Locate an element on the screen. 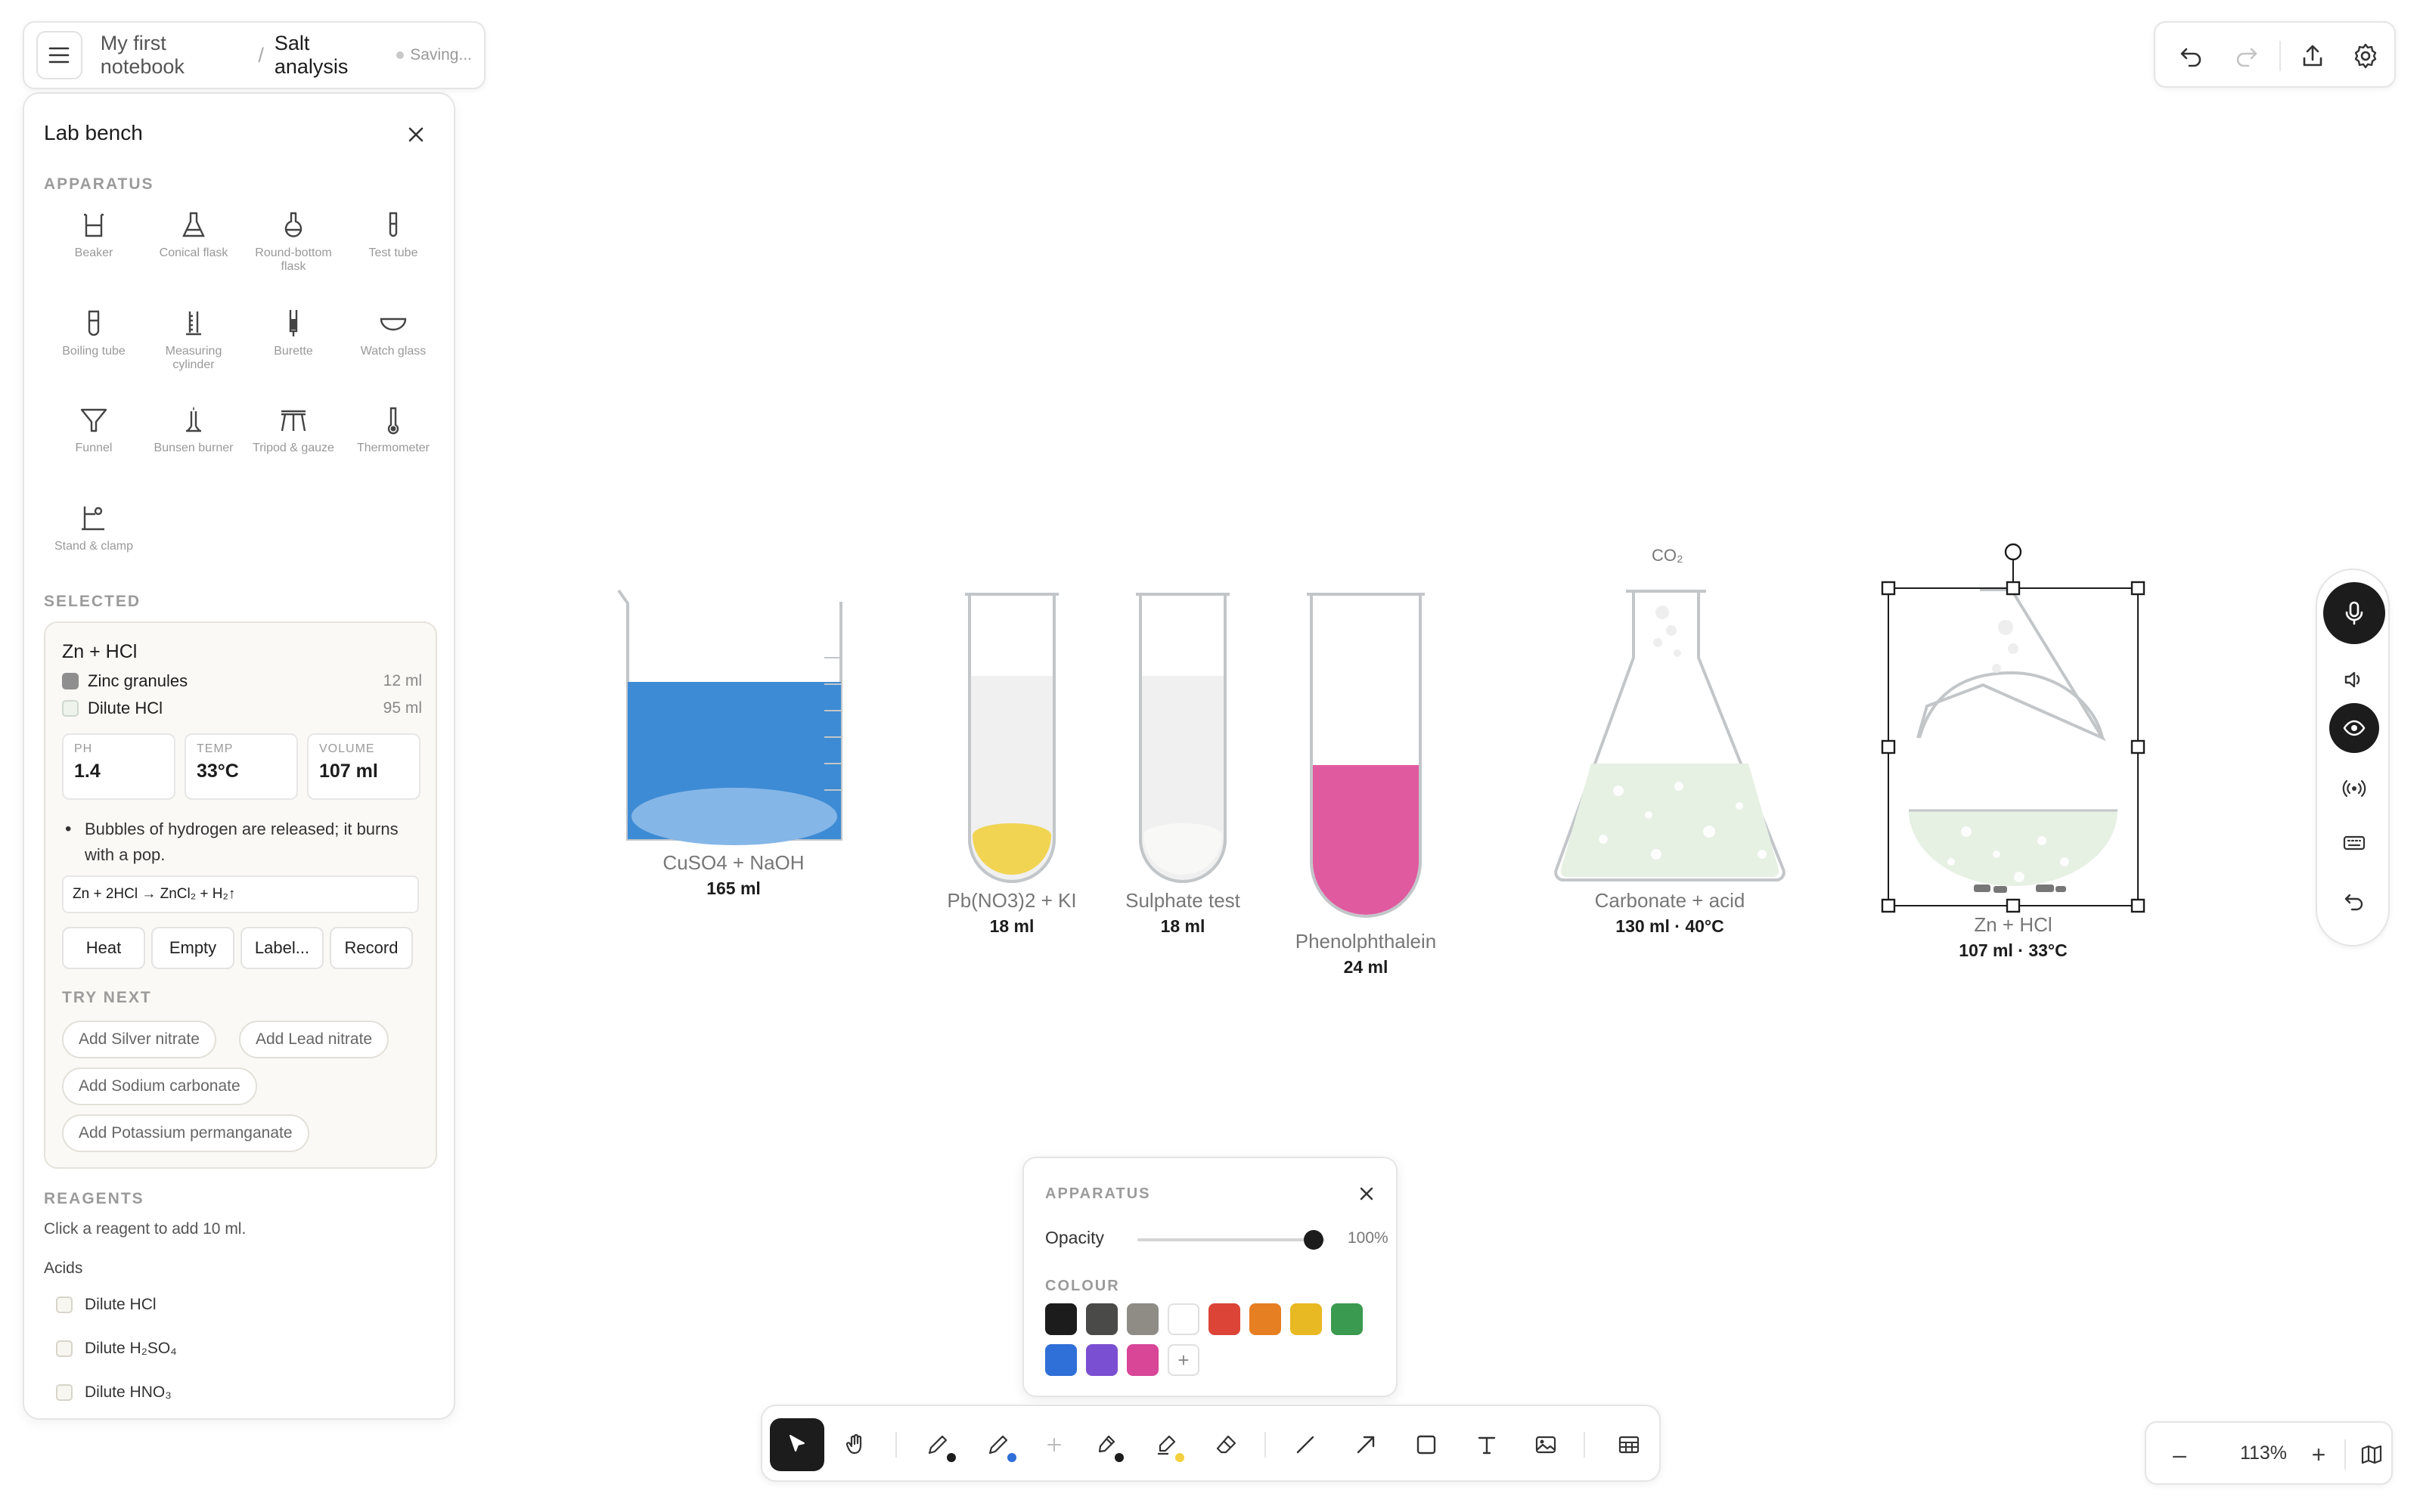 Image resolution: width=2420 pixels, height=1512 pixels. apparatus-bunsen-burner: Bunsen burner is located at coordinates (194, 430).